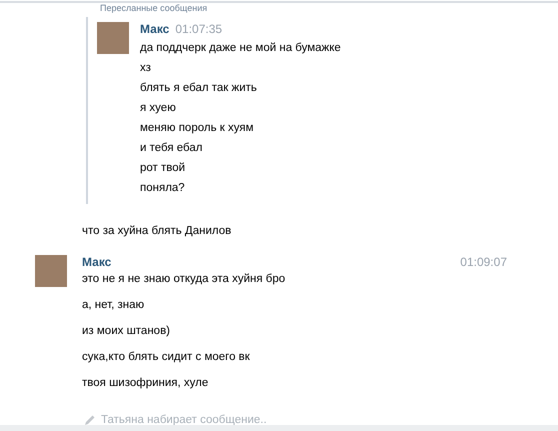  I want to click on message-text: блять я ебал так жить, so click(199, 88).